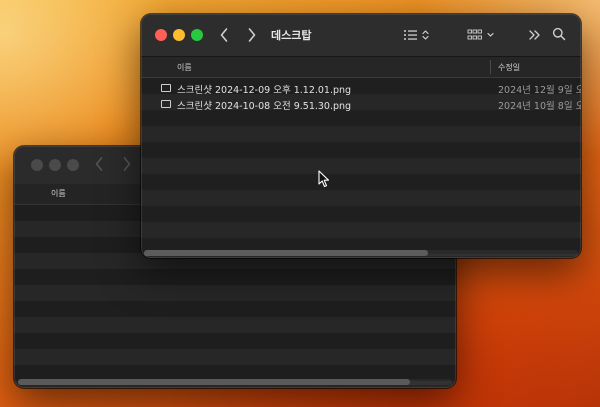 The height and width of the screenshot is (407, 600). I want to click on window-controls-inactive, so click(55, 165).